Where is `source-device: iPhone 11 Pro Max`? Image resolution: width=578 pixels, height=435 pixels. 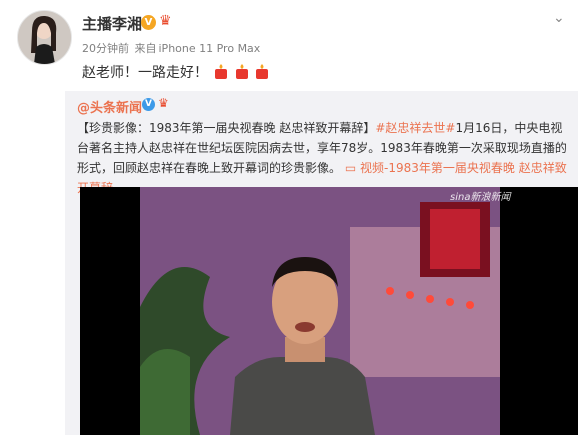 source-device: iPhone 11 Pro Max is located at coordinates (209, 48).